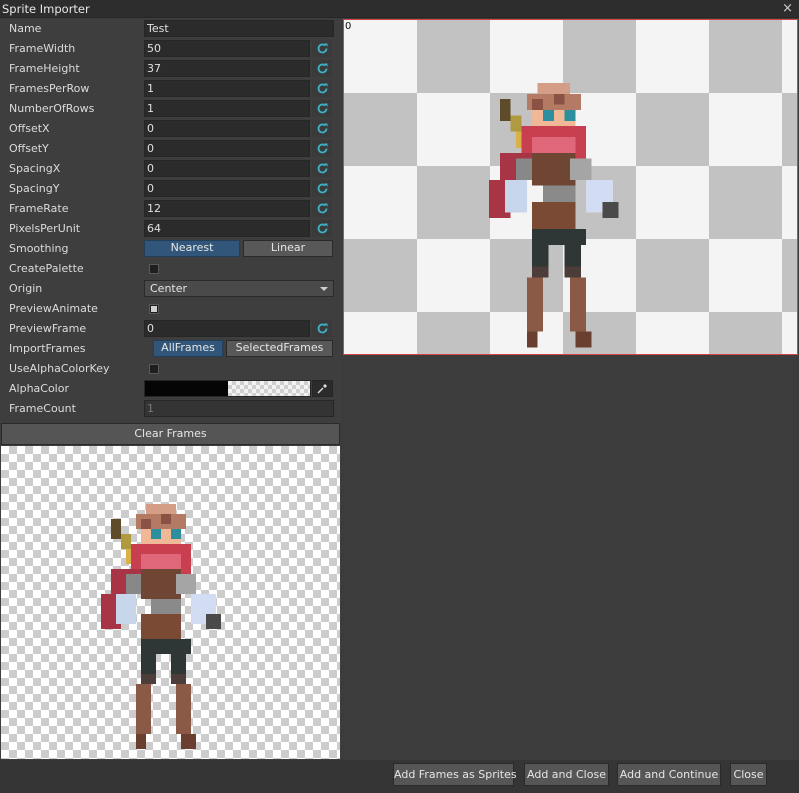 This screenshot has height=793, width=799. What do you see at coordinates (46, 9) in the screenshot?
I see `window-title: Sprite Importer` at bounding box center [46, 9].